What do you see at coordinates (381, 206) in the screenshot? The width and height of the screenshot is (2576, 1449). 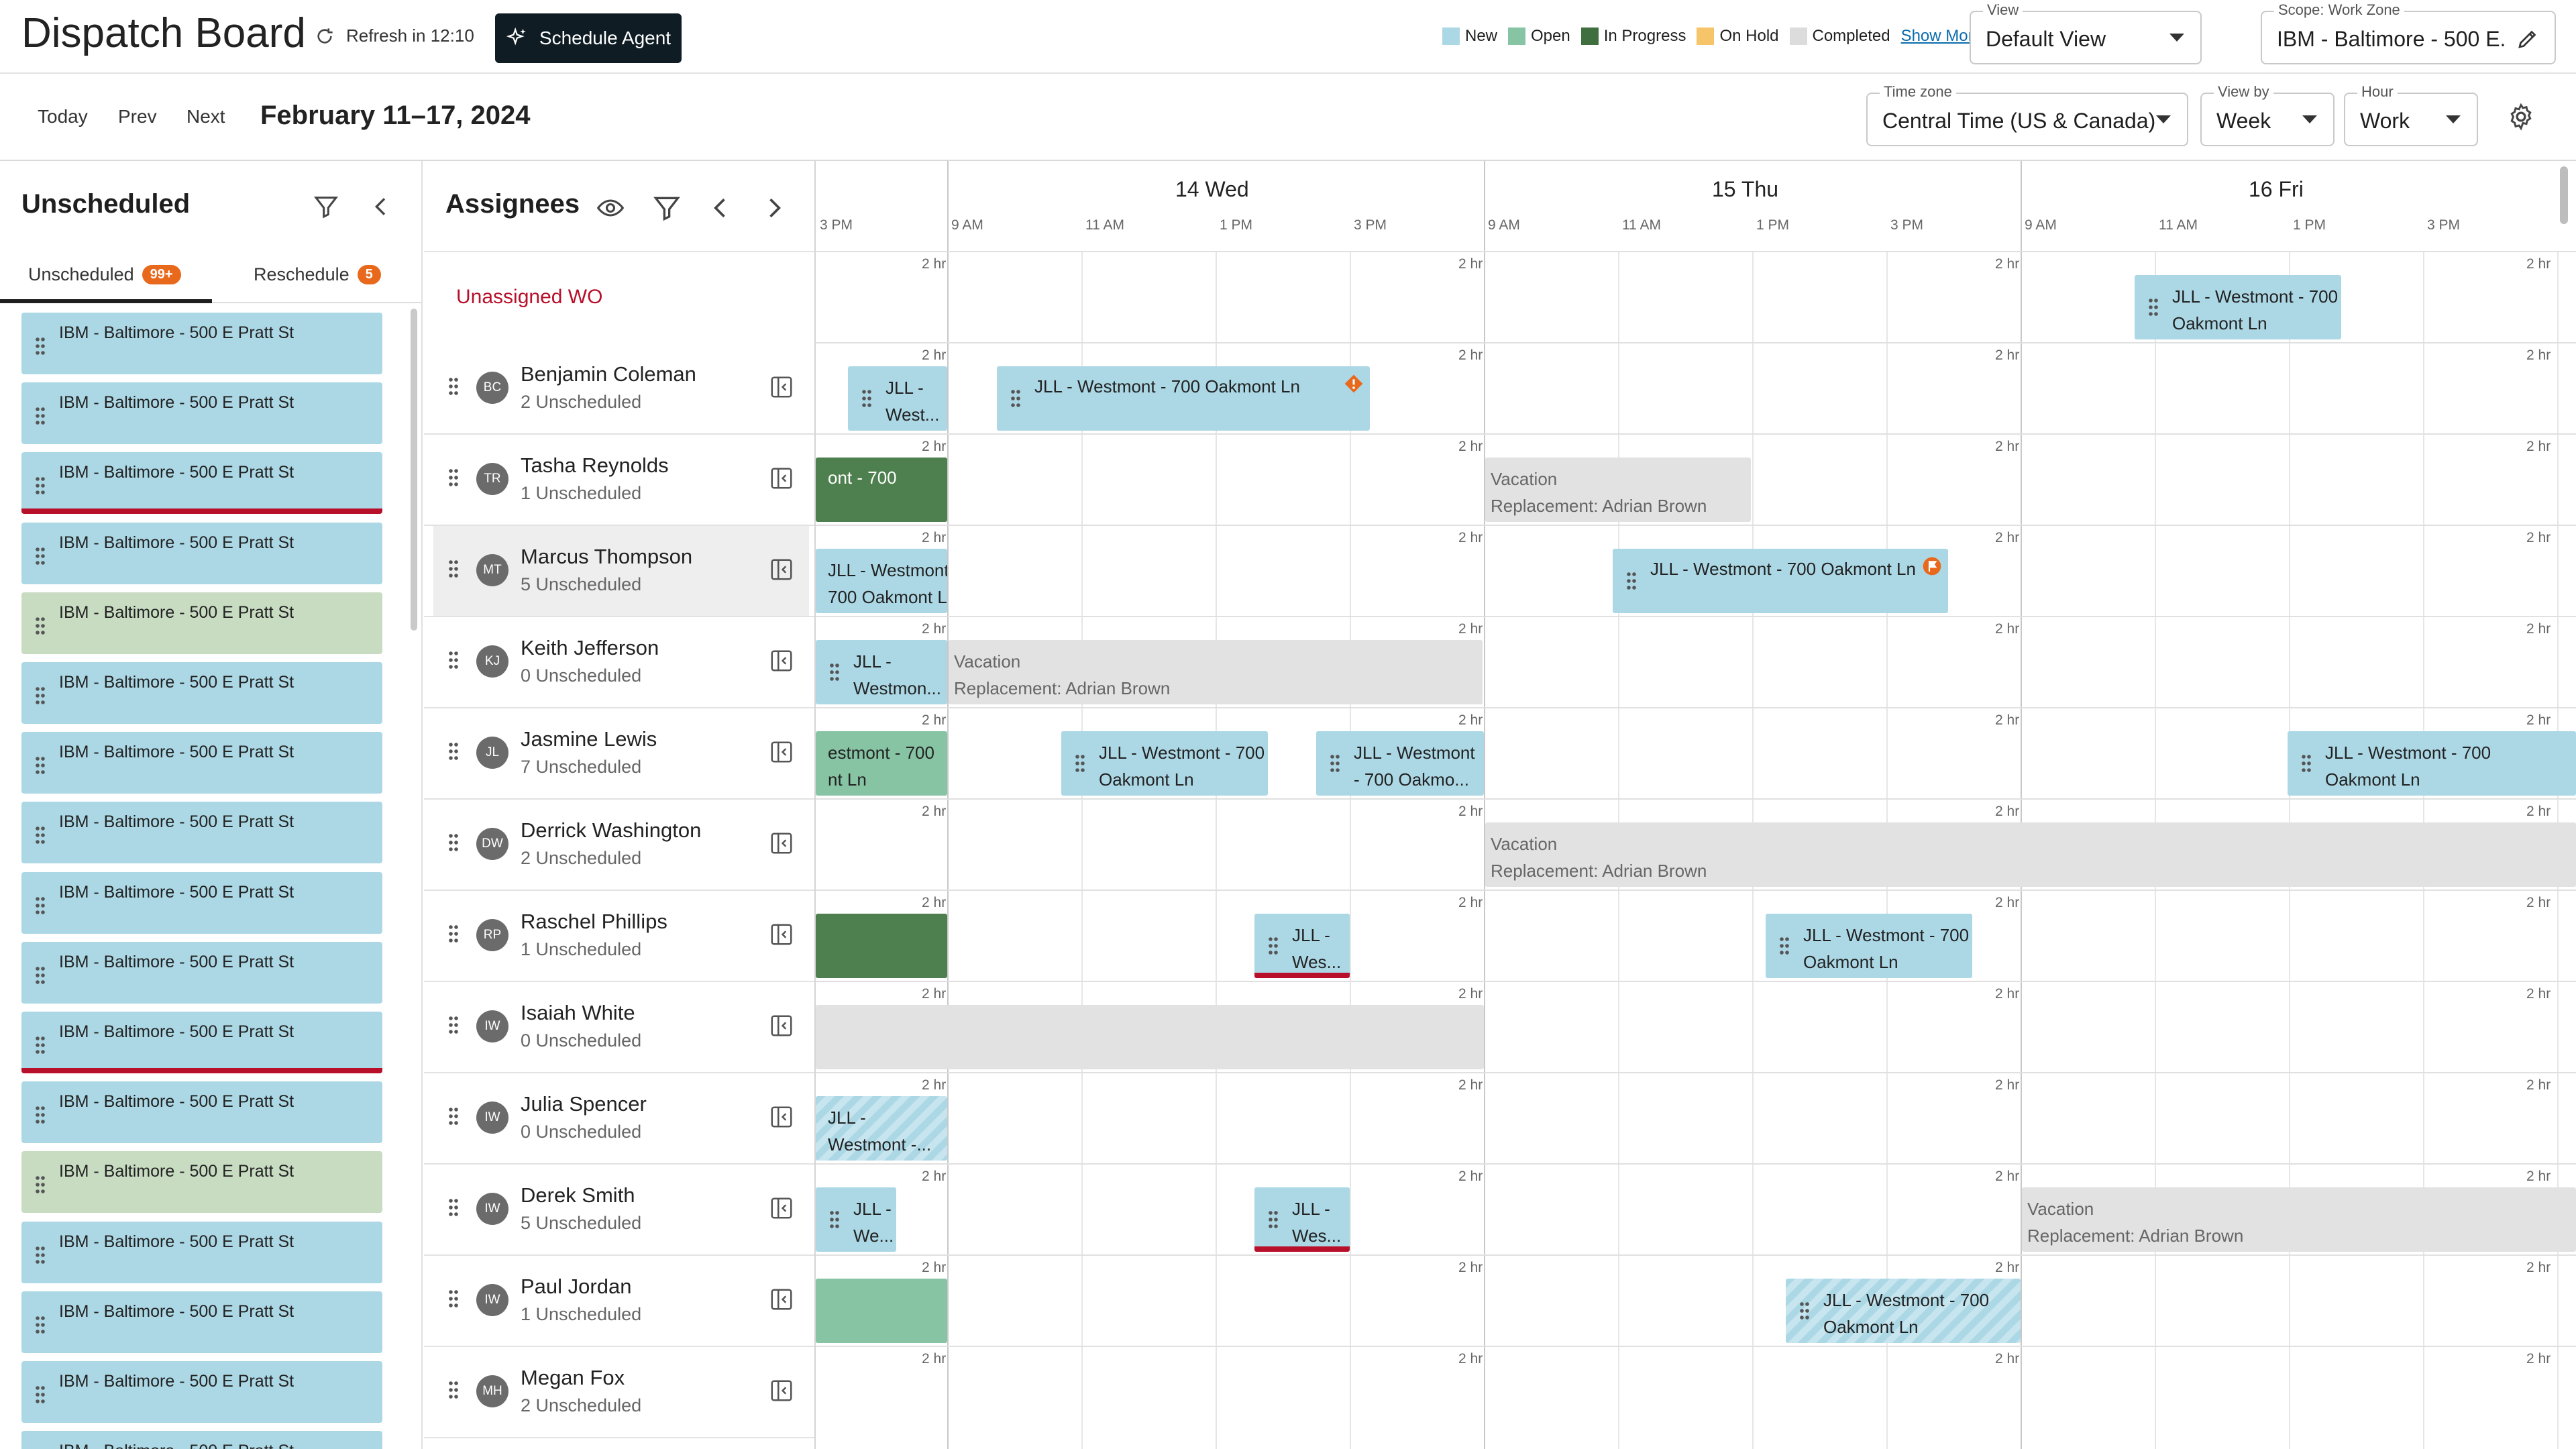 I see `chevron-left-icon` at bounding box center [381, 206].